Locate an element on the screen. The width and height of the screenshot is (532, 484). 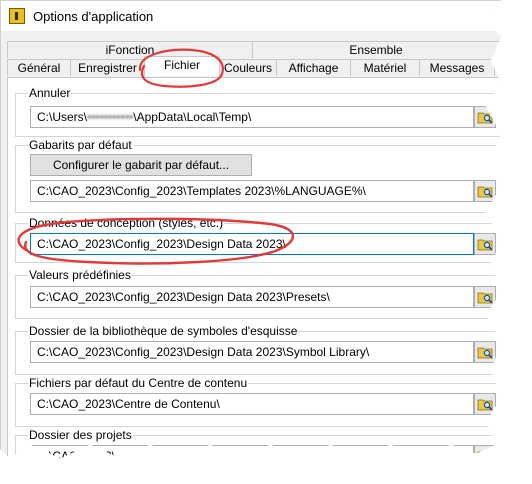
symboles-browse-button is located at coordinates (485, 352).